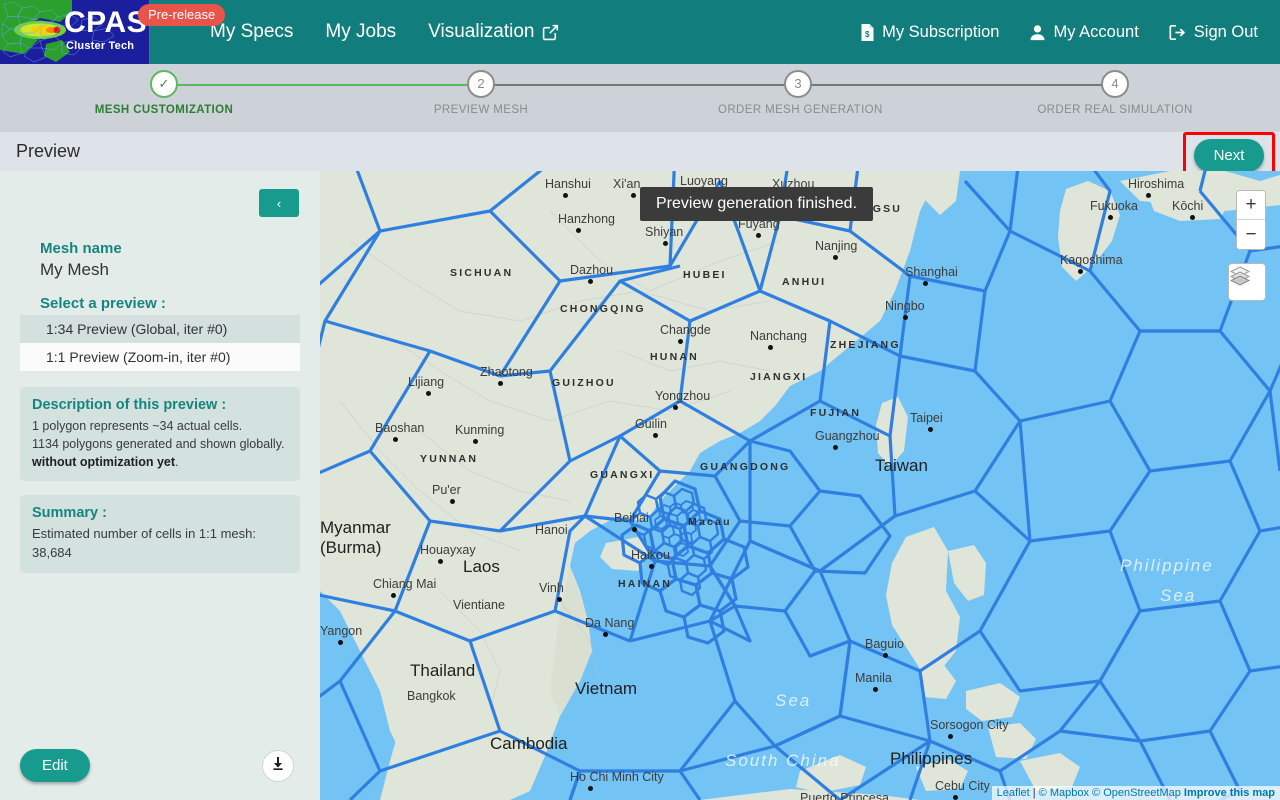  Describe the element at coordinates (1096, 31) in the screenshot. I see `nav-my-account-label: My Account` at that location.